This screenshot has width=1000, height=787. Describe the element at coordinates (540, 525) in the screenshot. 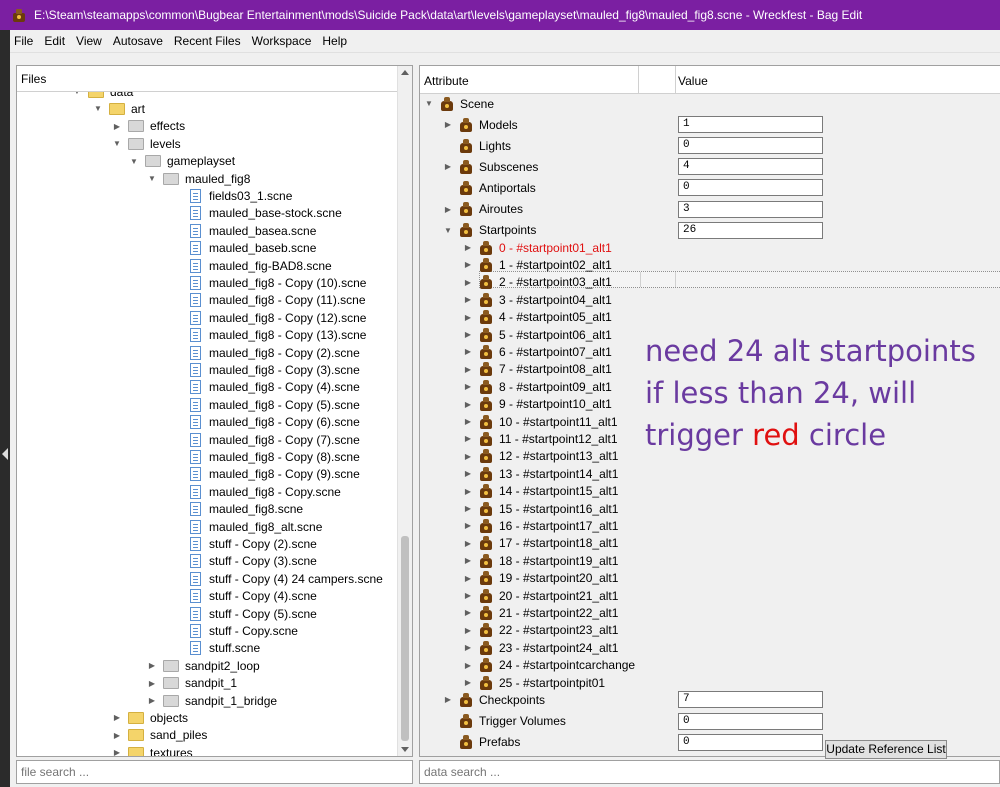

I see `startpoint-row: ▶ 16 - #startpoint17_alt1` at that location.